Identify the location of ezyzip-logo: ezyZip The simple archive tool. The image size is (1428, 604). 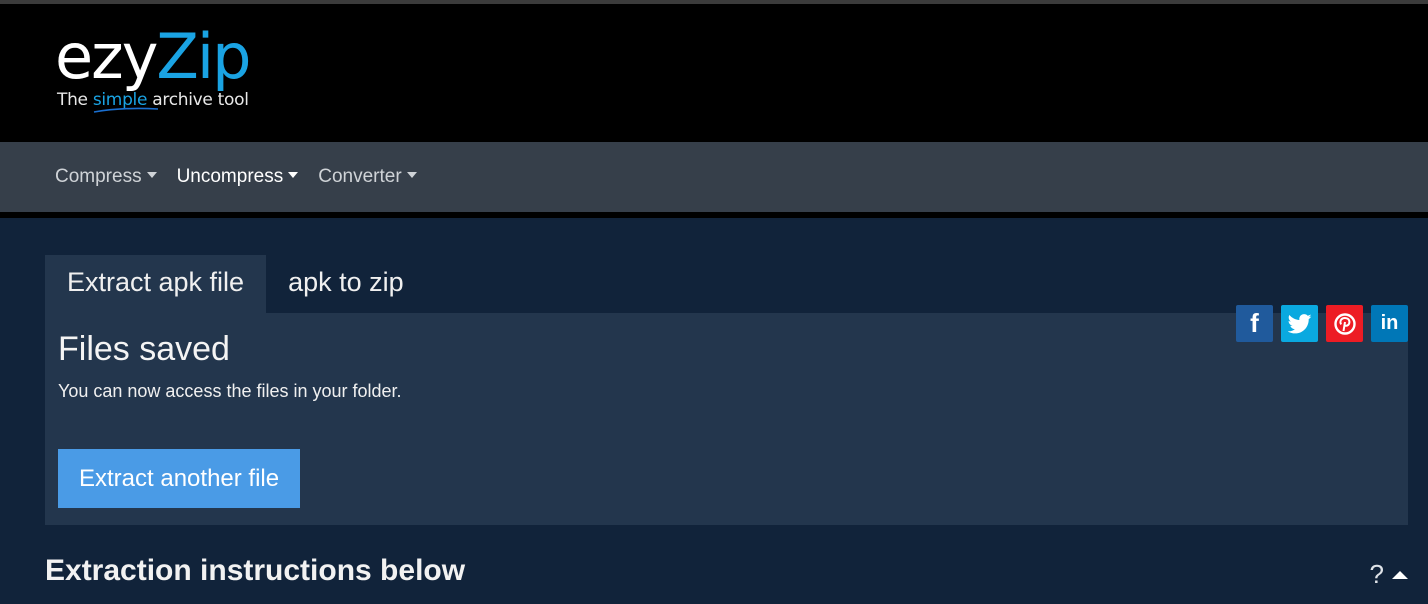
(153, 68).